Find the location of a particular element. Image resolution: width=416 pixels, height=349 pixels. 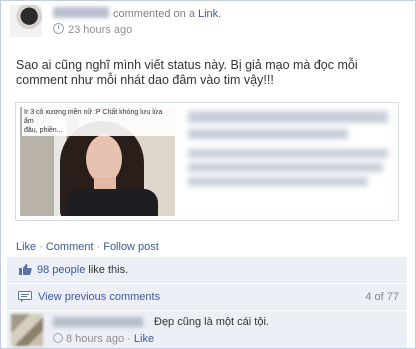

comment-action: Comment is located at coordinates (70, 247).